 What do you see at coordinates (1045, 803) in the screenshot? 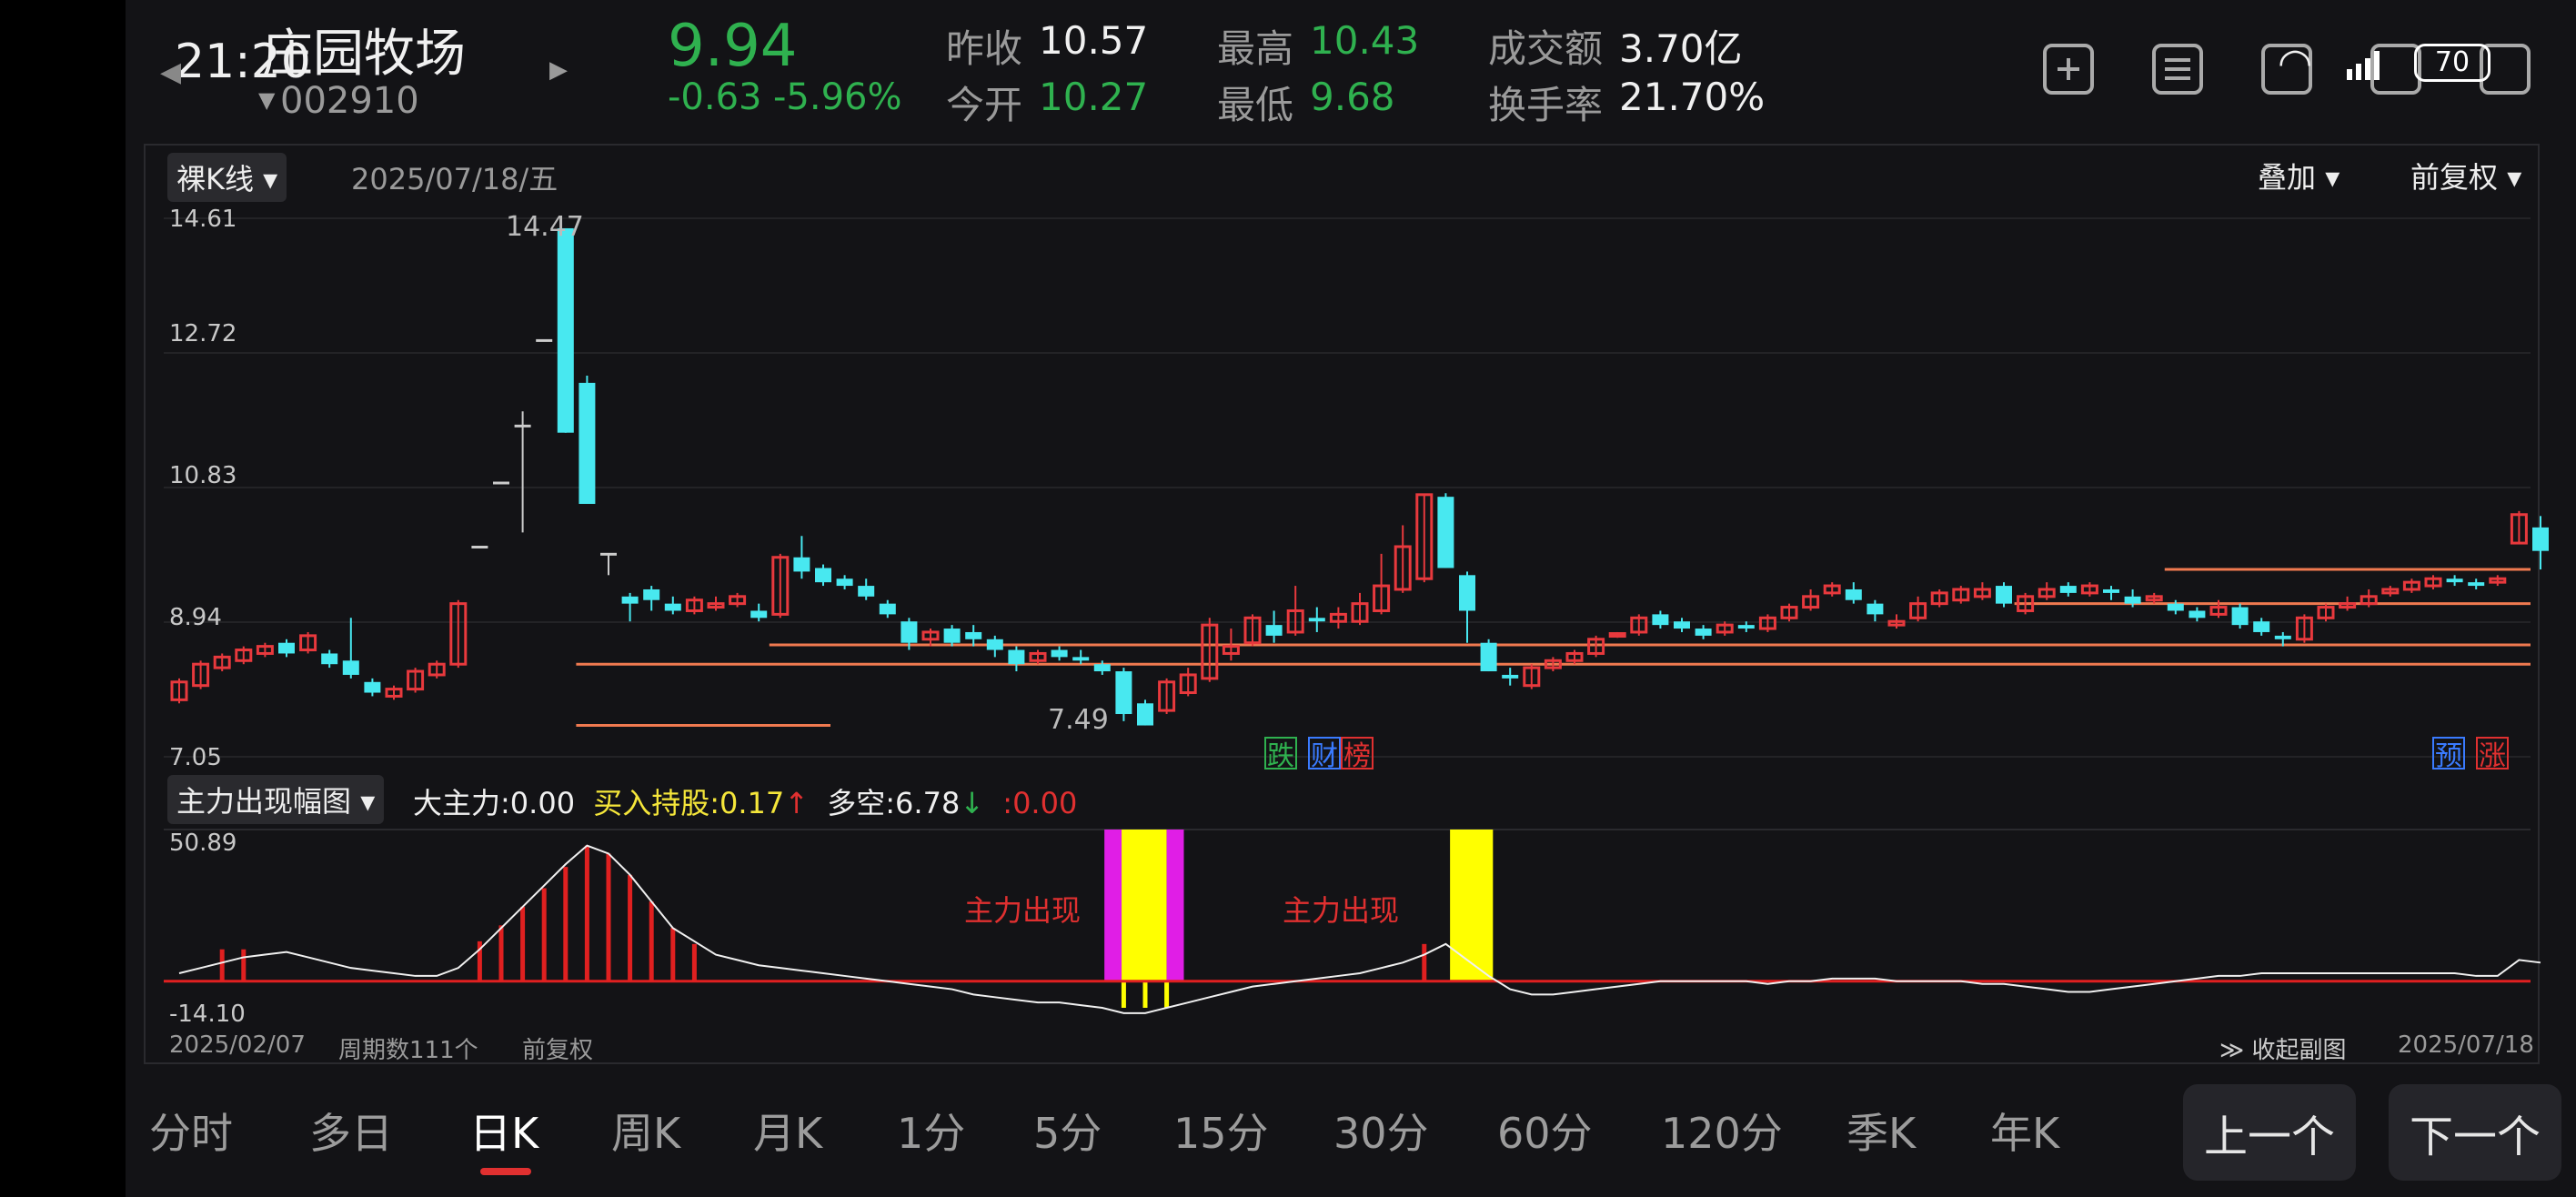
I see `legend-extra-value: 0.00` at bounding box center [1045, 803].